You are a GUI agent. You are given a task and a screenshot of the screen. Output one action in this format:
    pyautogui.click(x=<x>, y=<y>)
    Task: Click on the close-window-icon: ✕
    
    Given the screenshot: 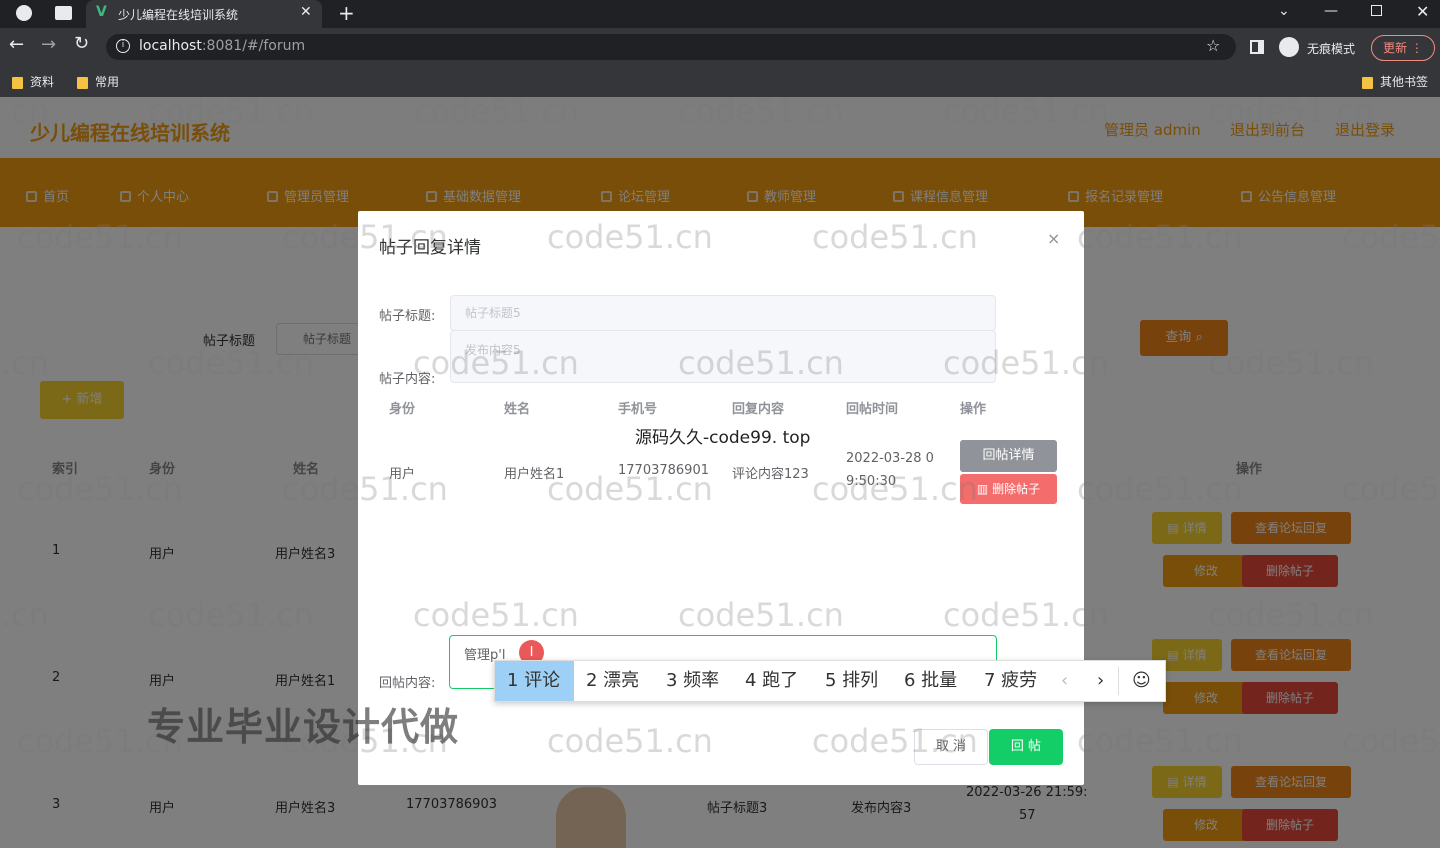 What is the action you would take?
    pyautogui.click(x=1422, y=11)
    